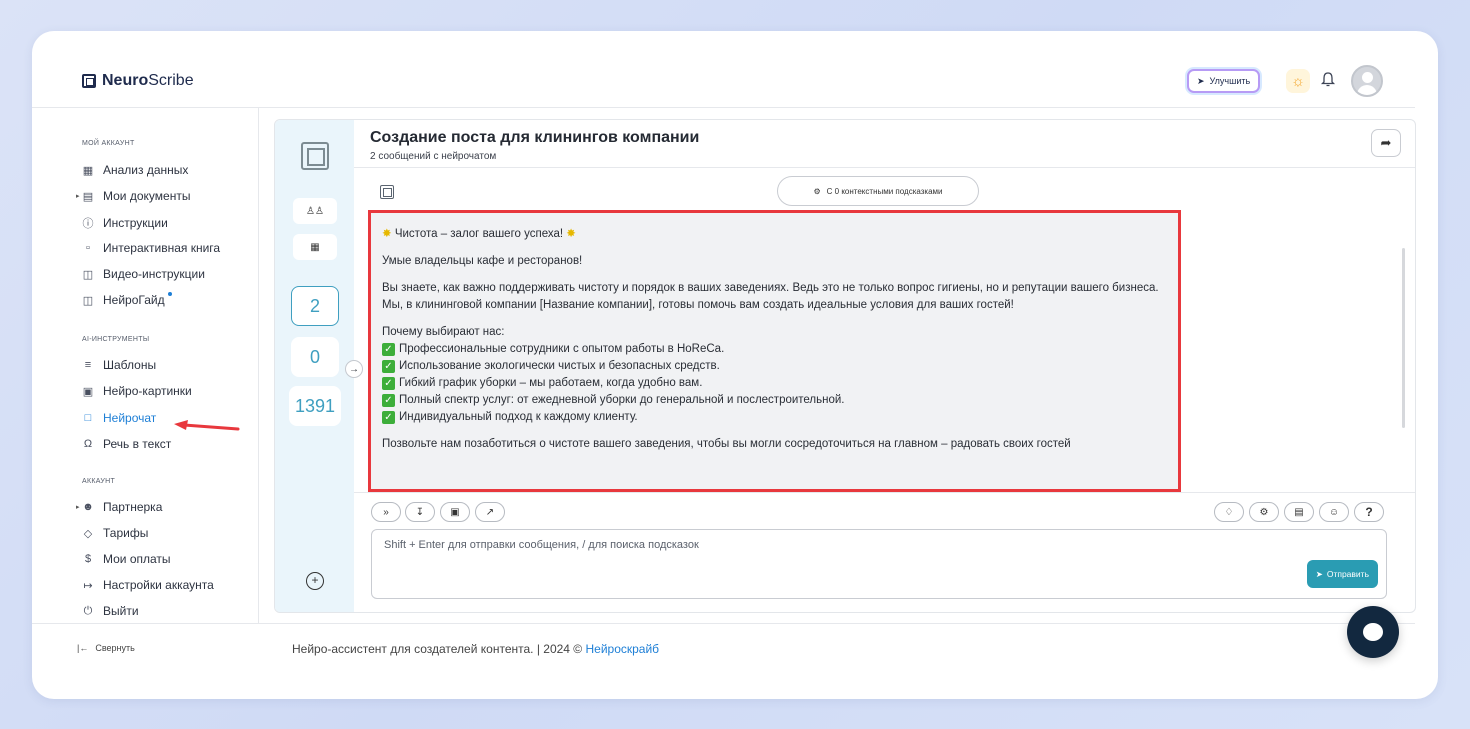 Image resolution: width=1470 pixels, height=729 pixels. Describe the element at coordinates (443, 332) in the screenshot. I see `message-why-title: Почему выбирают нас:` at that location.